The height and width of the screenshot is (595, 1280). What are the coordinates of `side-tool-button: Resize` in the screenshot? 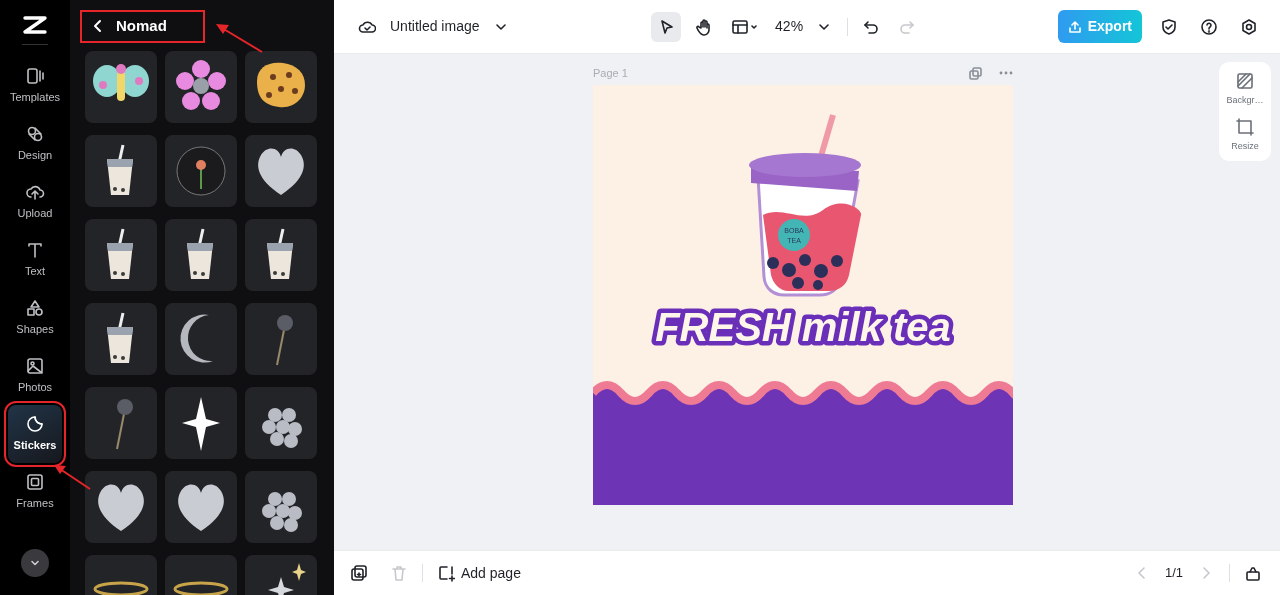 It's located at (1245, 135).